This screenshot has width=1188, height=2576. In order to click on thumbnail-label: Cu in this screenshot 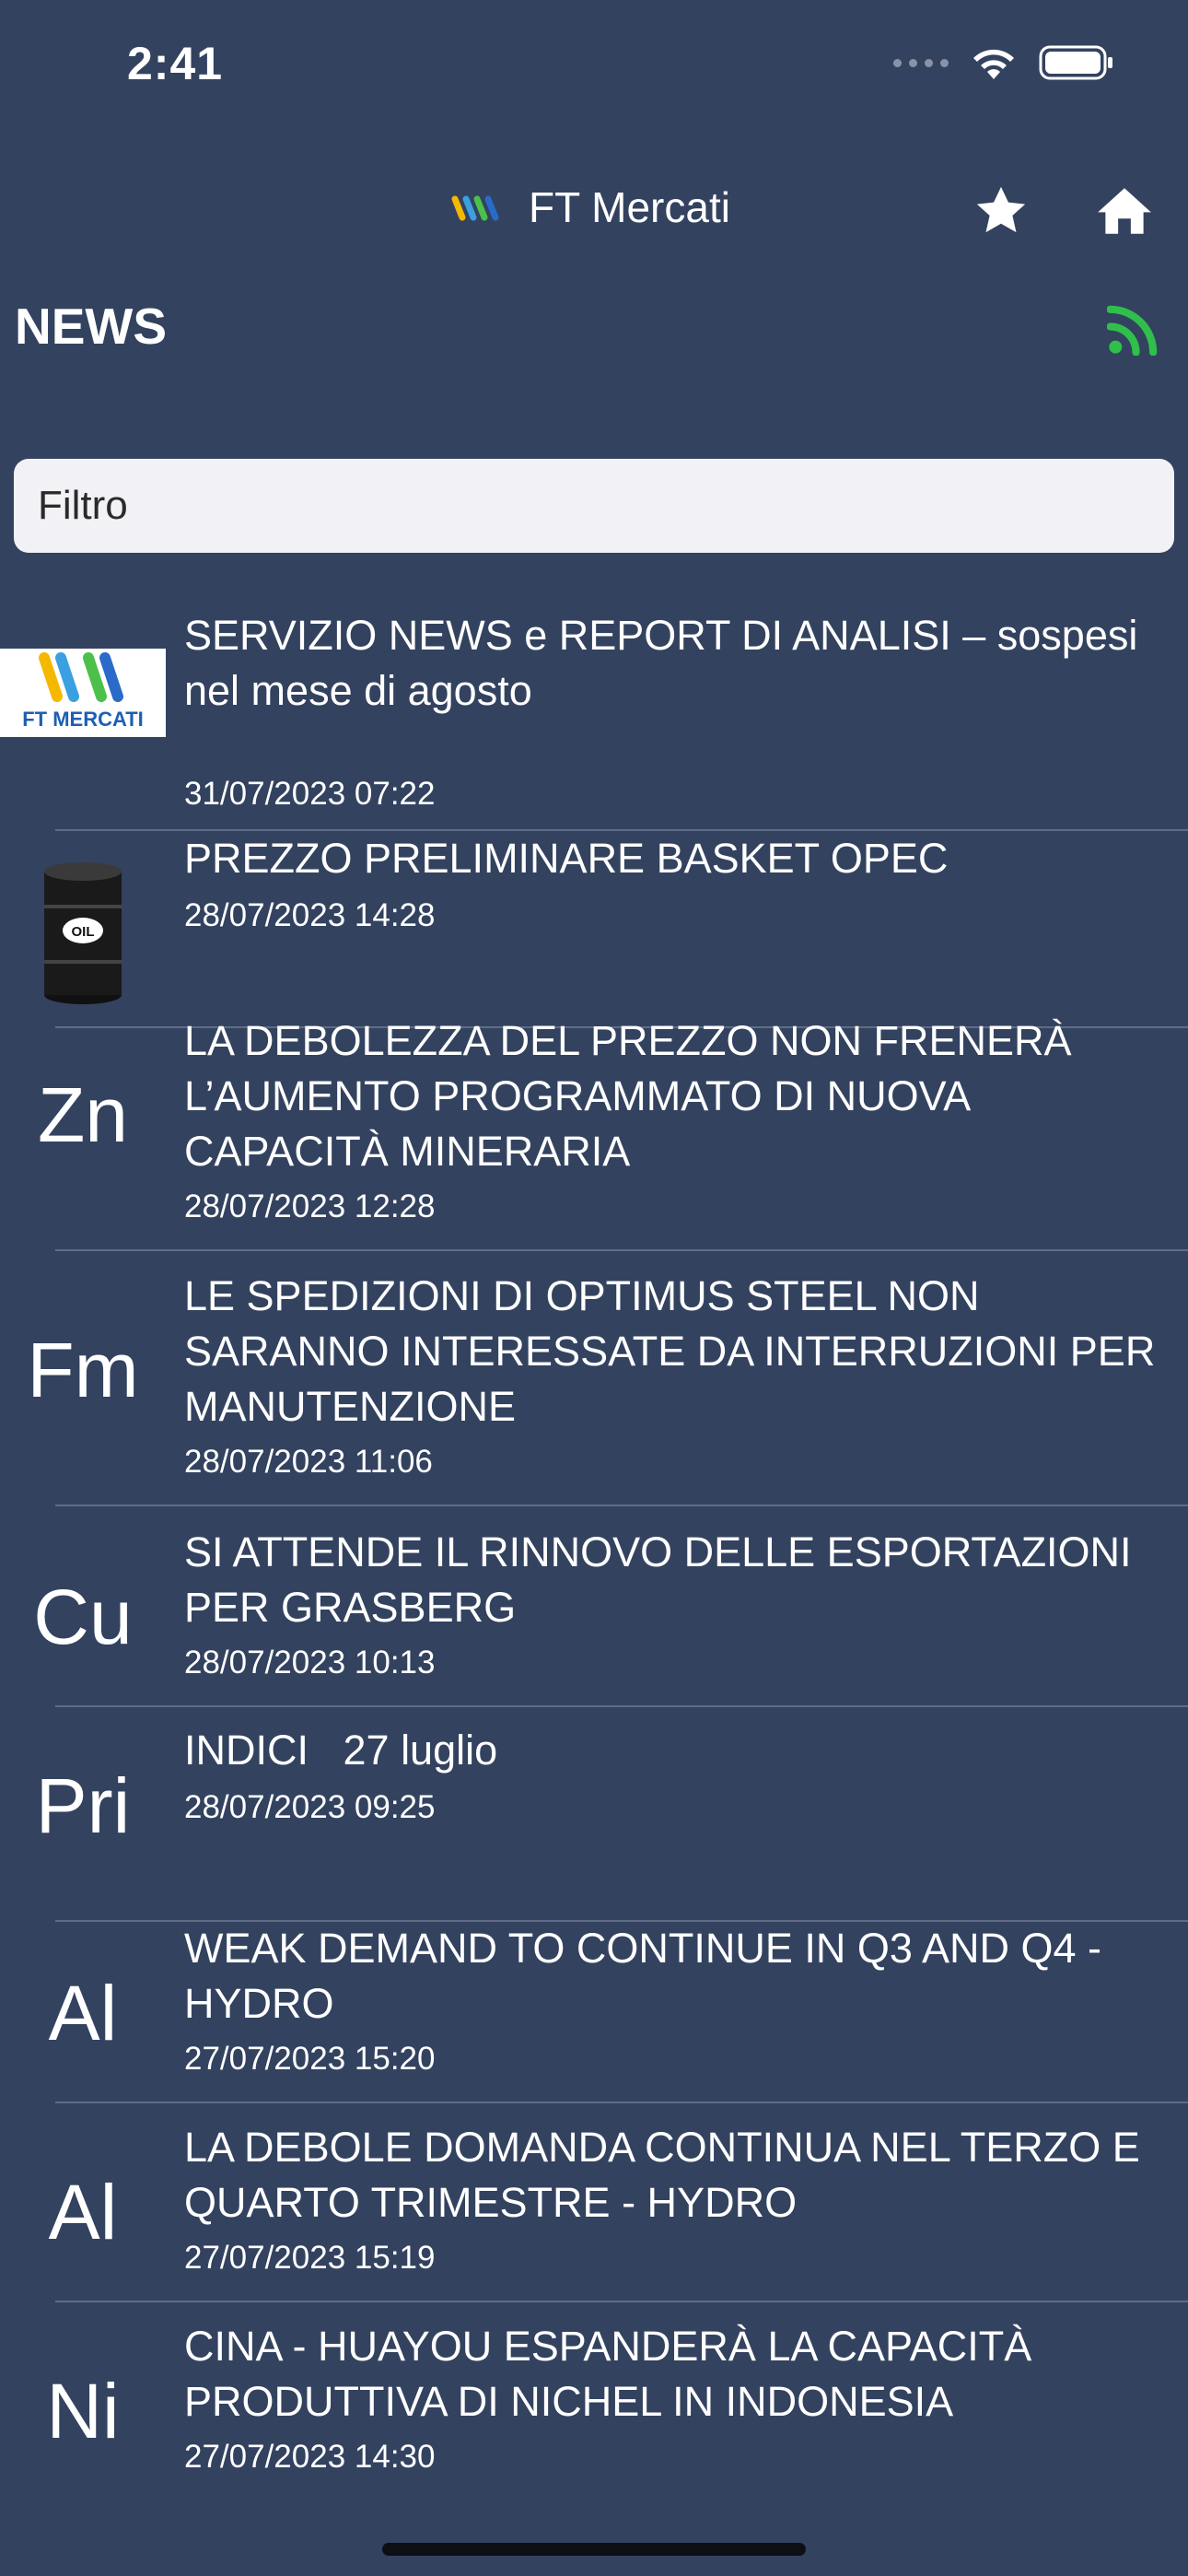, I will do `click(83, 1616)`.